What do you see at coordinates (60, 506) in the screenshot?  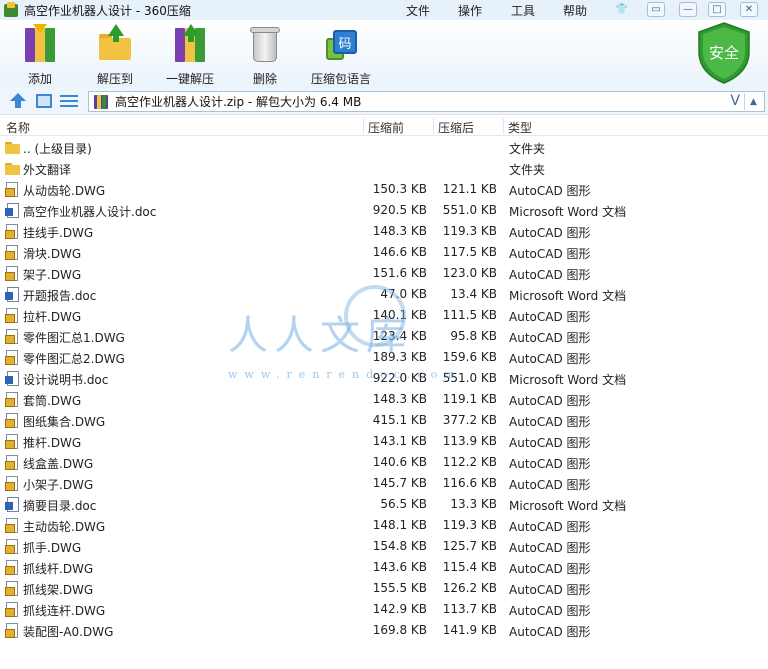 I see `file-name: 摘要目录.doc` at bounding box center [60, 506].